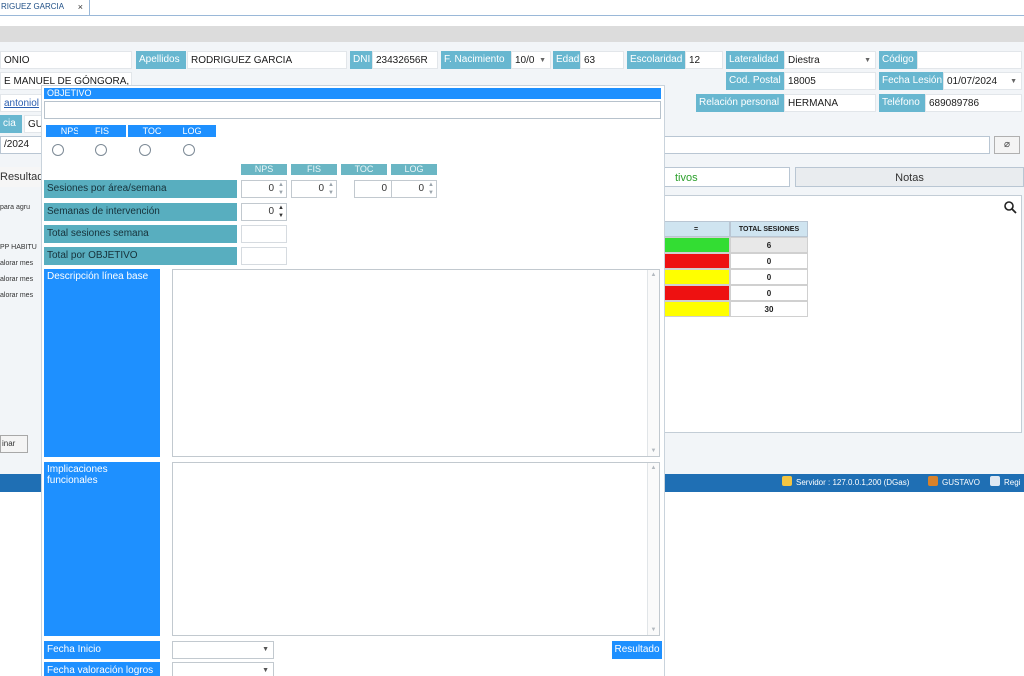 Image resolution: width=1024 pixels, height=676 pixels. I want to click on cp-field: 18005, so click(830, 81).